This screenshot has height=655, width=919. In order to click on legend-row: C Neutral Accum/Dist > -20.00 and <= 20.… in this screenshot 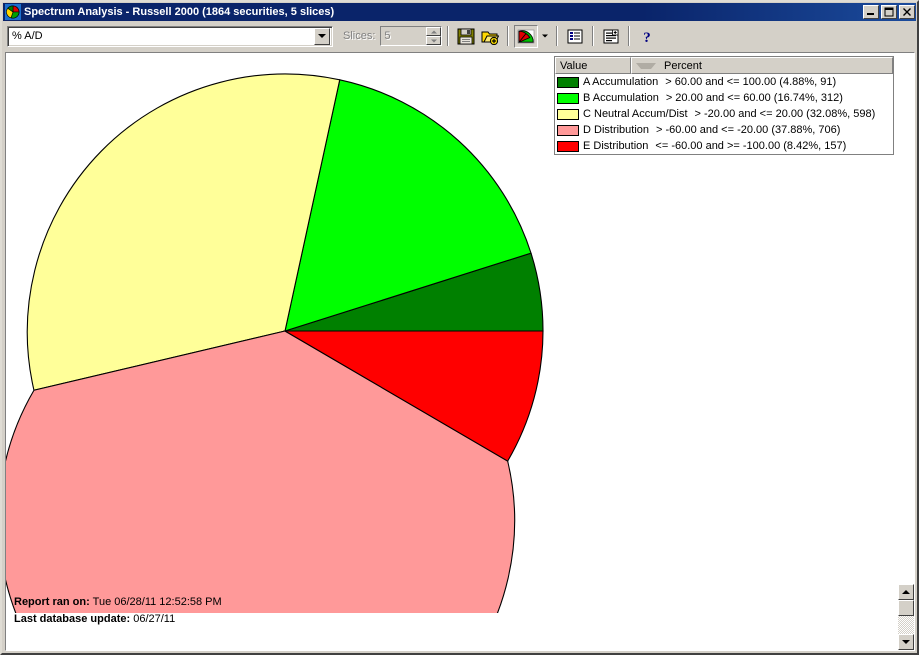, I will do `click(724, 114)`.